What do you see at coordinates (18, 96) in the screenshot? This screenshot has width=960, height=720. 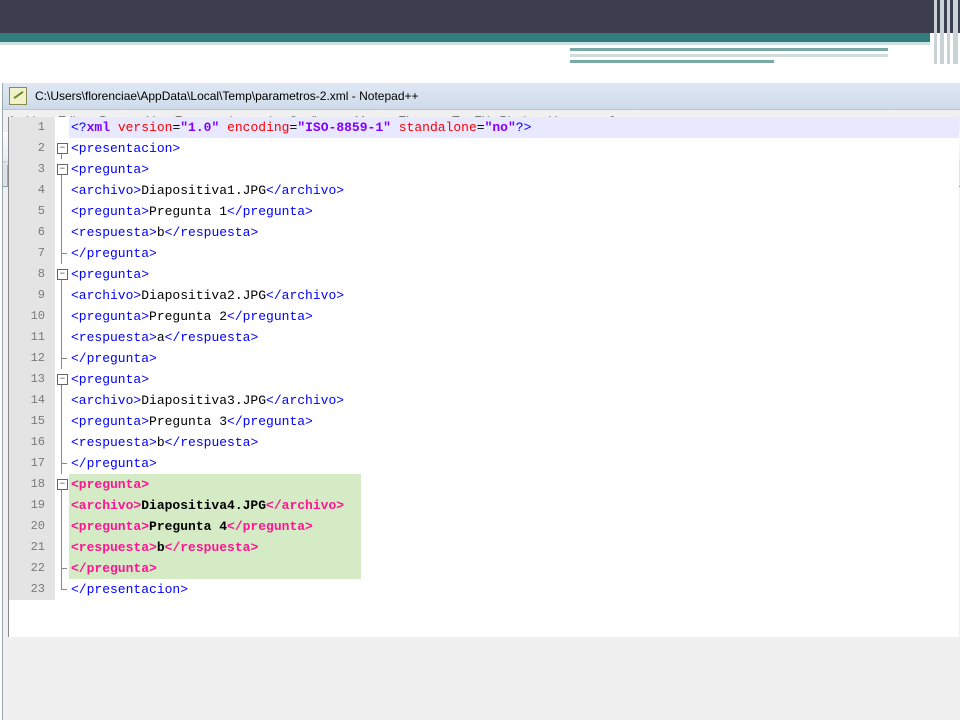 I see `notepad-app-icon` at bounding box center [18, 96].